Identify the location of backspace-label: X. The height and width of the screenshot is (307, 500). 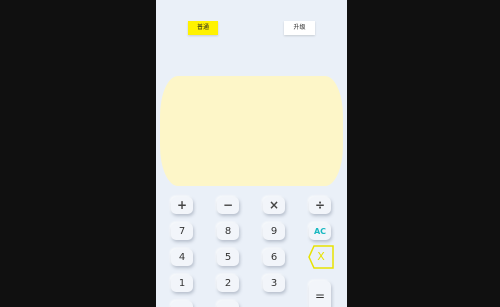
(321, 256).